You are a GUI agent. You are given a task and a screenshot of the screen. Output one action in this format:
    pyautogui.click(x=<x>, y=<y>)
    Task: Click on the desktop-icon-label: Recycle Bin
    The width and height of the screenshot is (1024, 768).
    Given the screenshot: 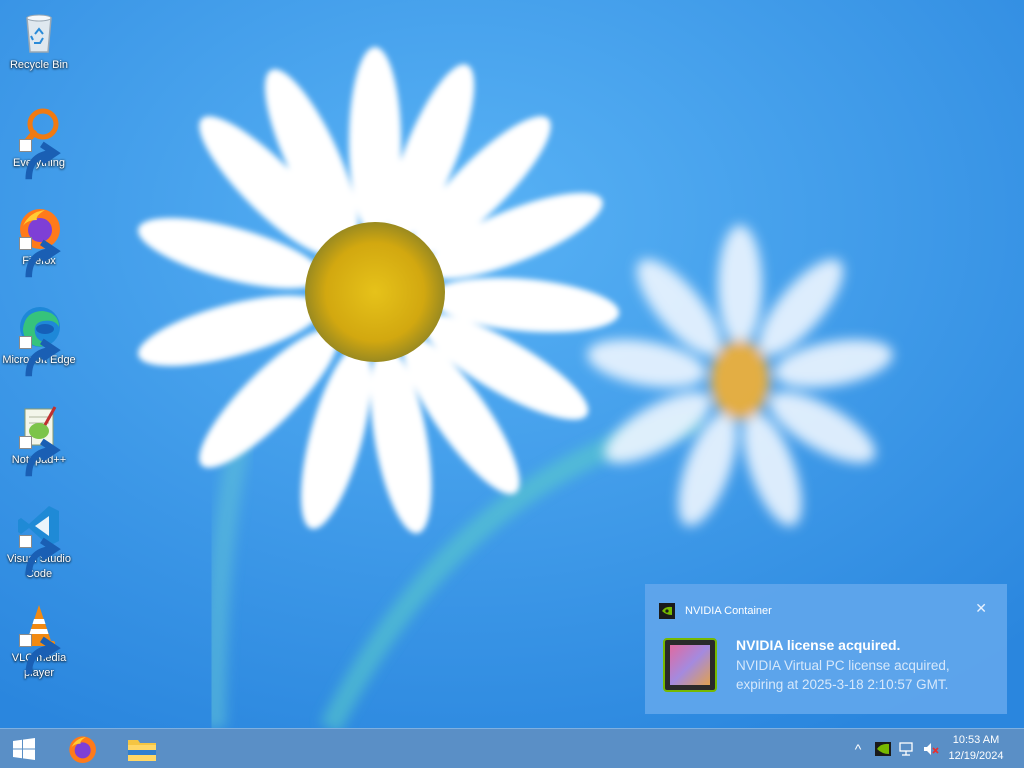 What is the action you would take?
    pyautogui.click(x=39, y=65)
    